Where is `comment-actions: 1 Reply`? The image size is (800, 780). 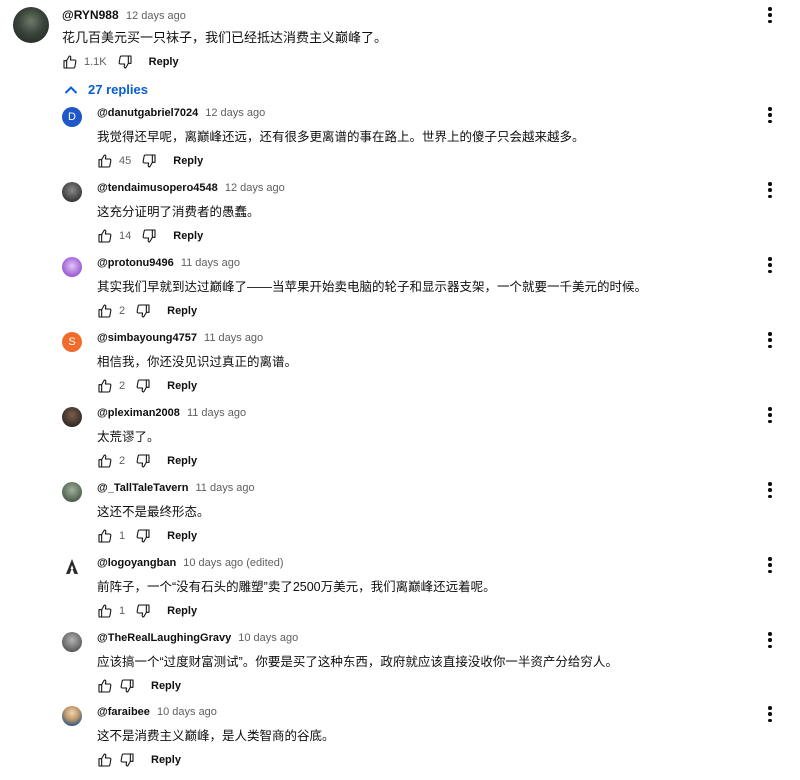
comment-actions: 1 Reply is located at coordinates (147, 536).